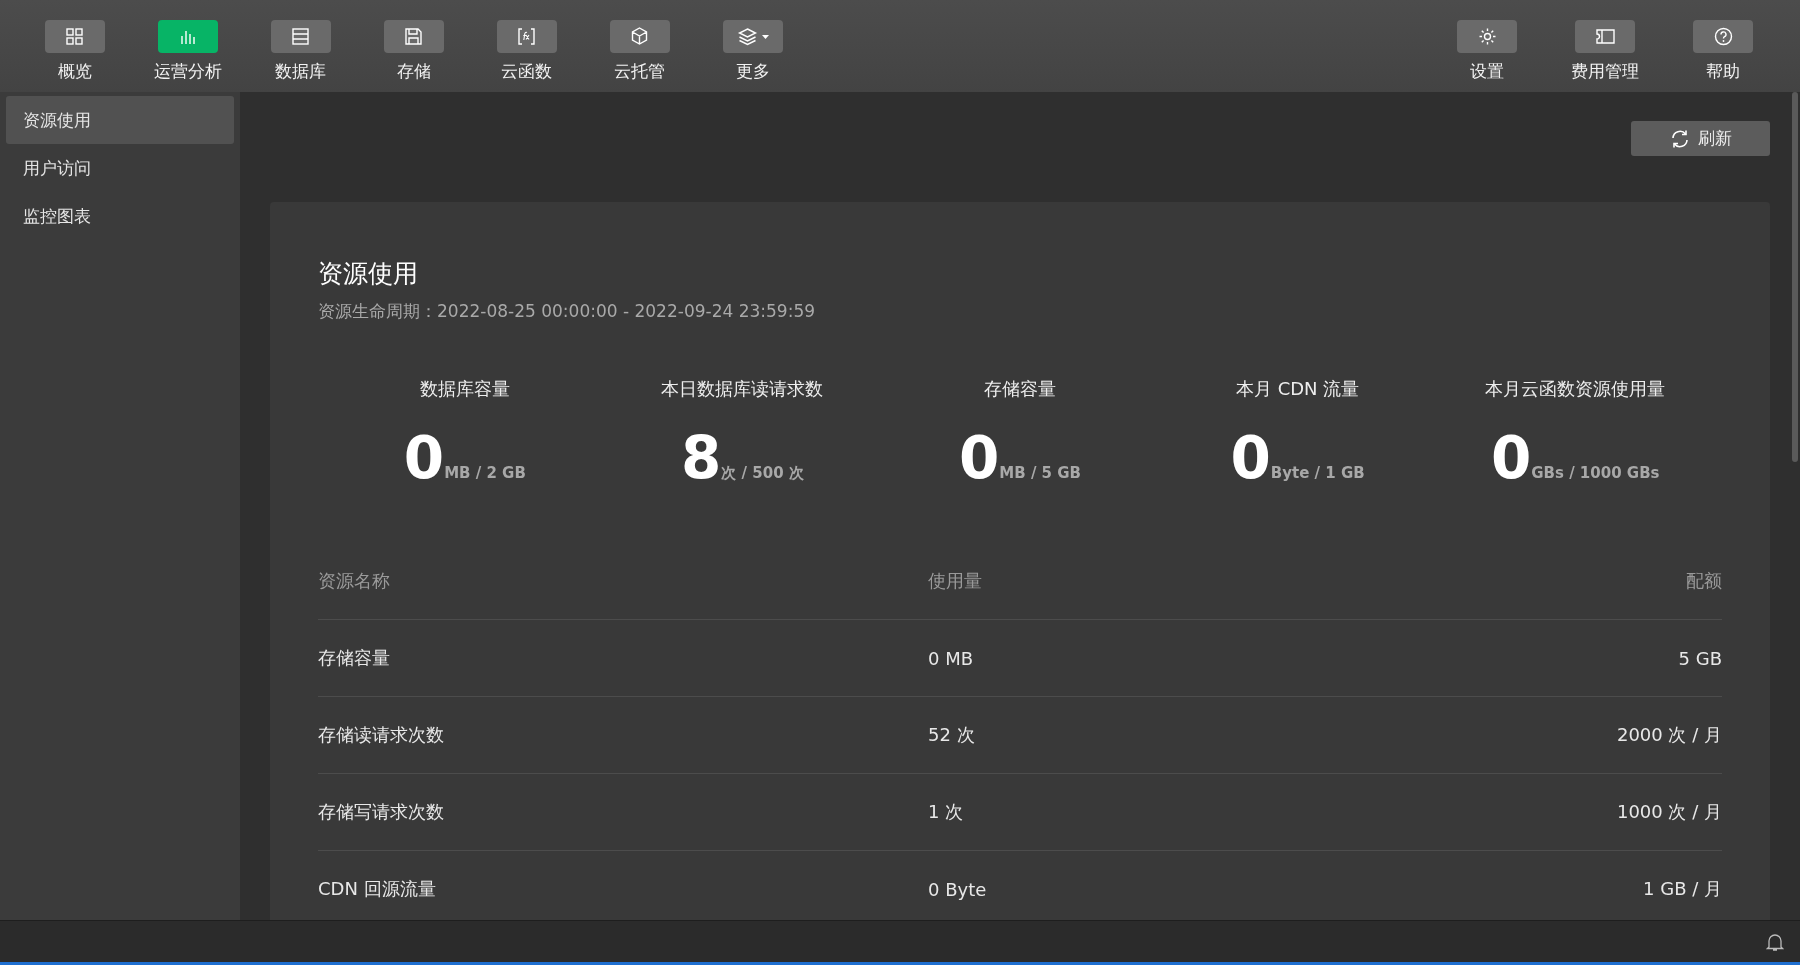 The width and height of the screenshot is (1800, 965). Describe the element at coordinates (952, 735) in the screenshot. I see `table-cell-text: 52 次` at that location.